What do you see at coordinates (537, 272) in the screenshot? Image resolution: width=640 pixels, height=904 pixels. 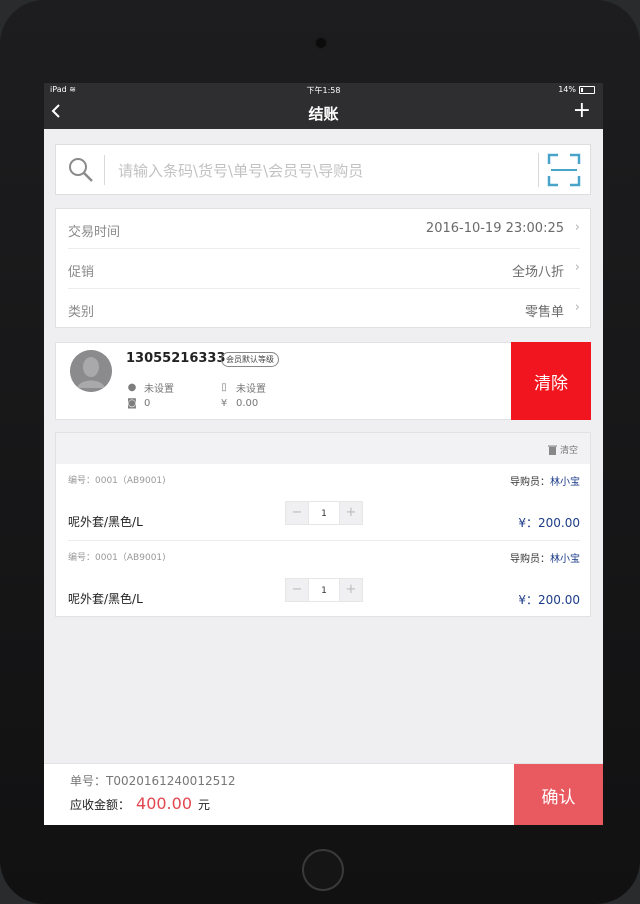 I see `promo-value: 全场八折` at bounding box center [537, 272].